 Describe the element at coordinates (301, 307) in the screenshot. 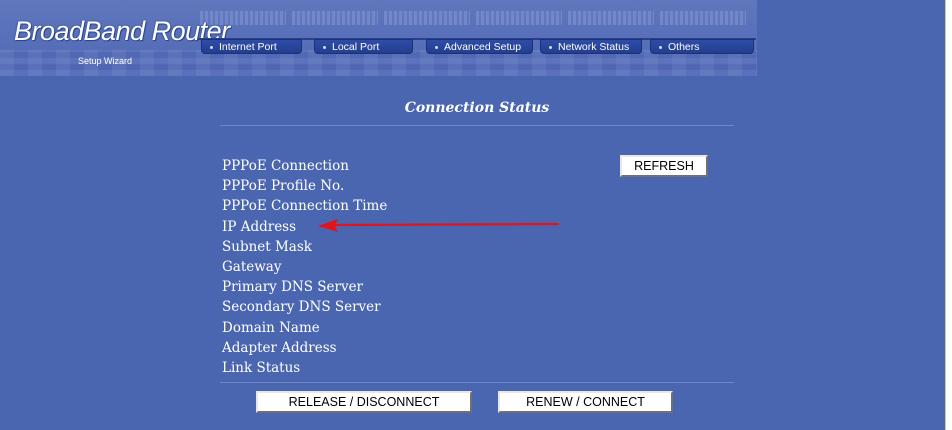

I see `field-secondary-dns: Secondary DNS Server` at that location.